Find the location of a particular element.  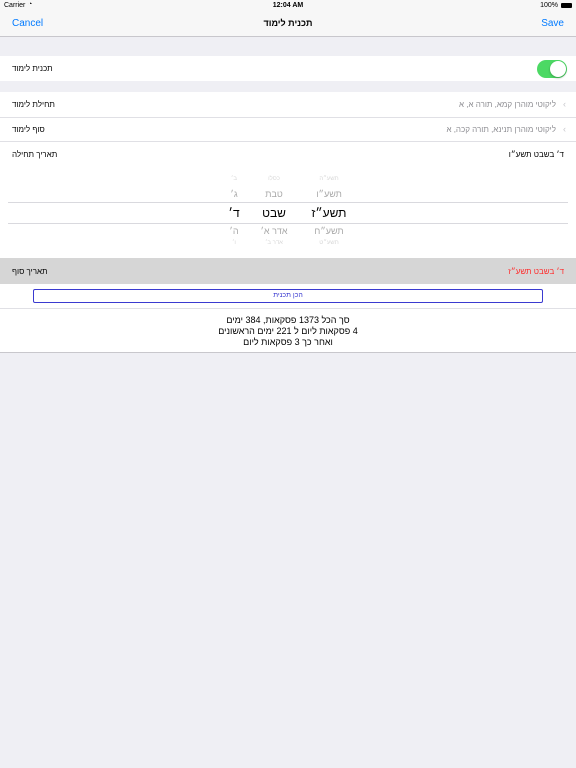

start-study-label: תחילת לימוד is located at coordinates (33, 104).